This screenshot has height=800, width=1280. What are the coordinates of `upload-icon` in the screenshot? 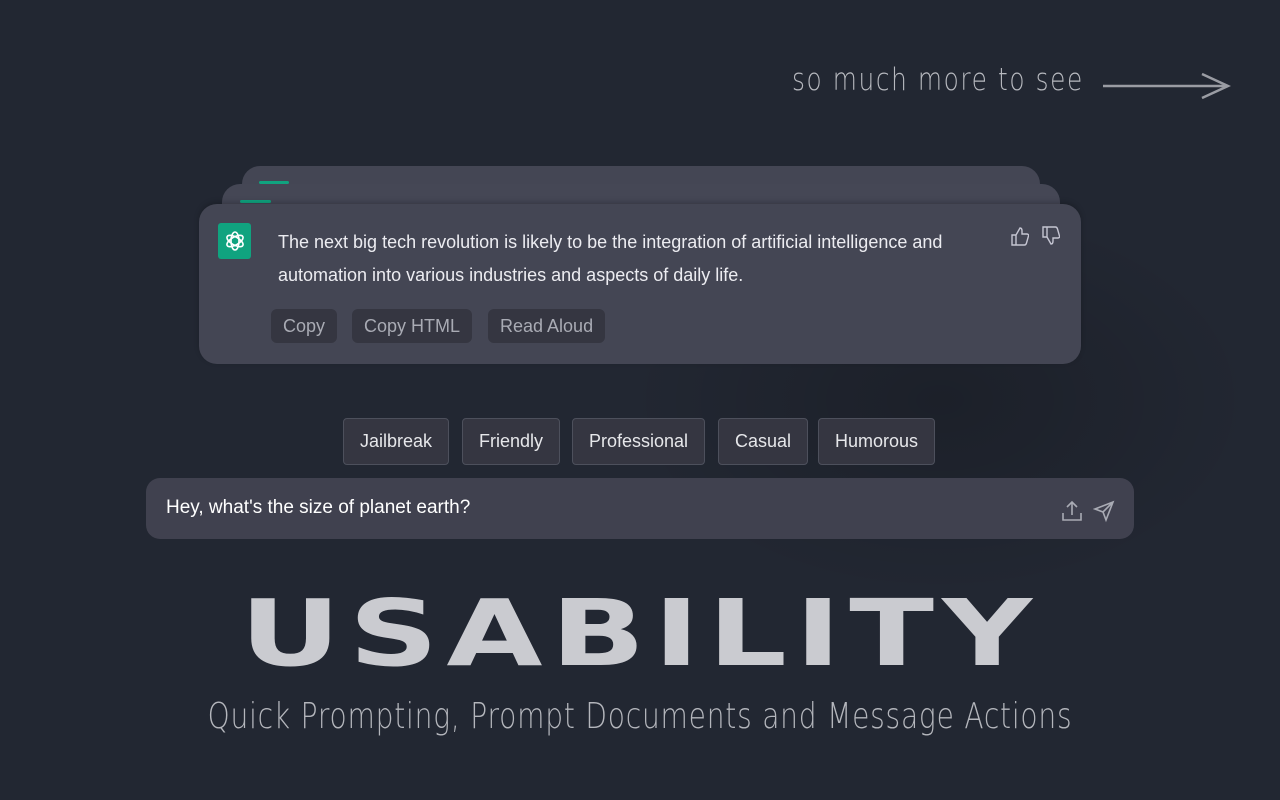 It's located at (1072, 511).